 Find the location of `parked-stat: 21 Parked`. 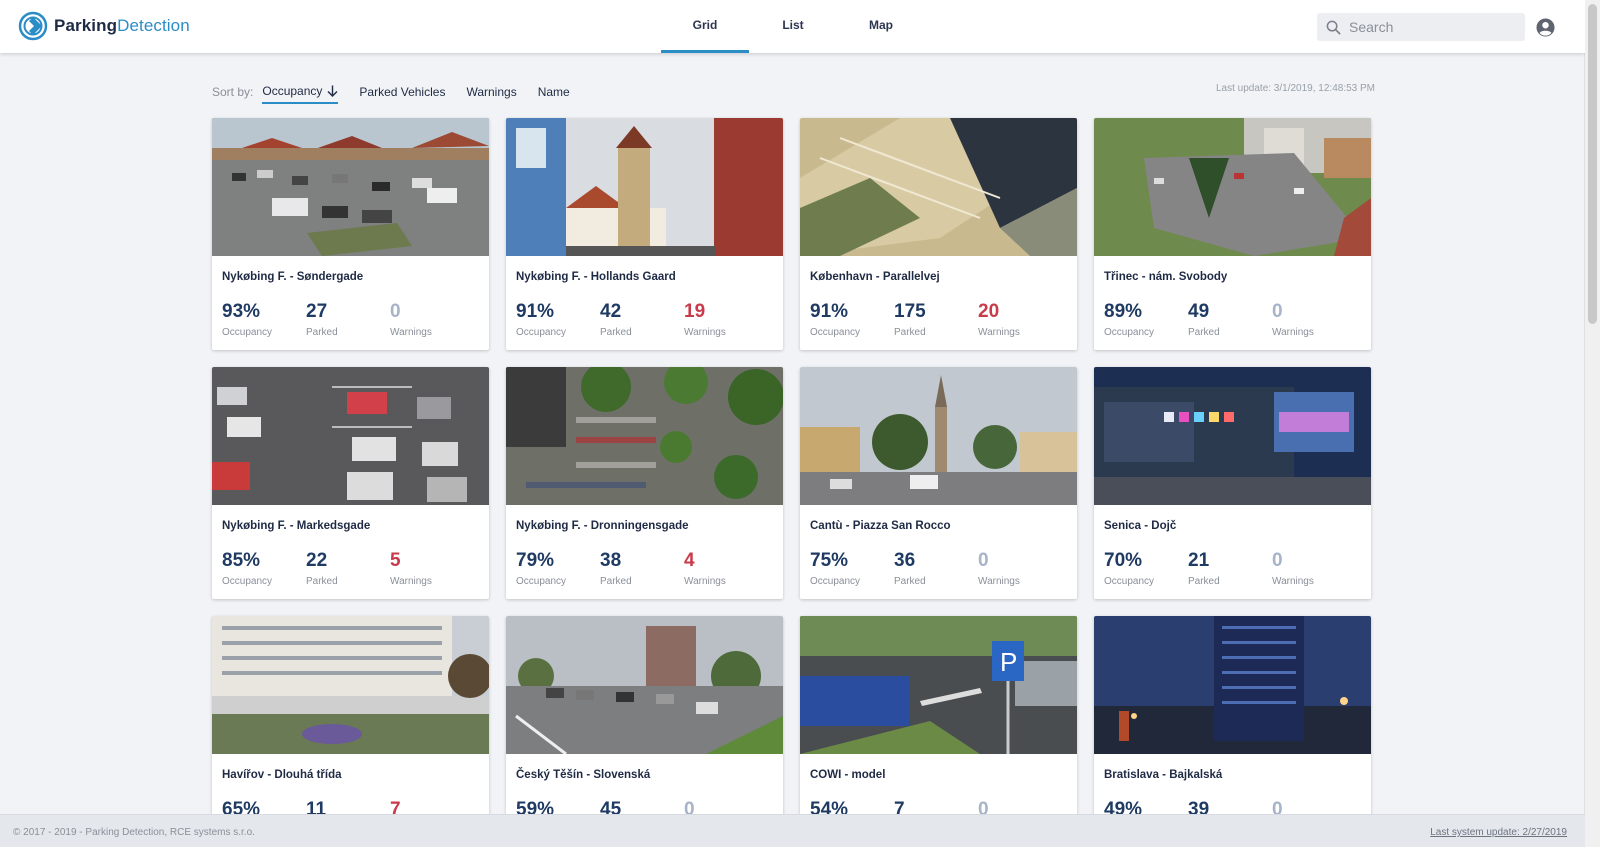

parked-stat: 21 Parked is located at coordinates (1204, 569).